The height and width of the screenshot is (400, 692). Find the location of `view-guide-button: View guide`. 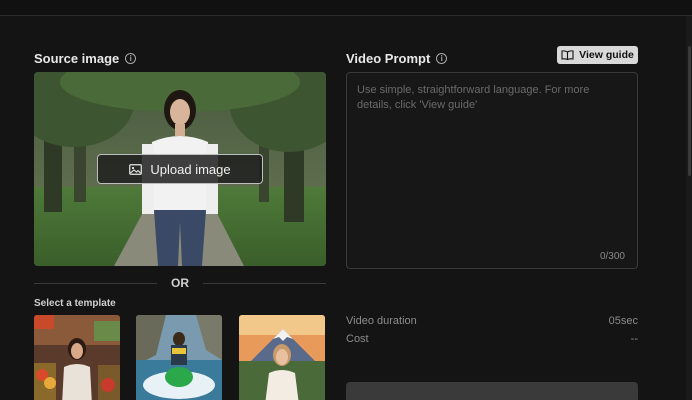

view-guide-button: View guide is located at coordinates (597, 55).